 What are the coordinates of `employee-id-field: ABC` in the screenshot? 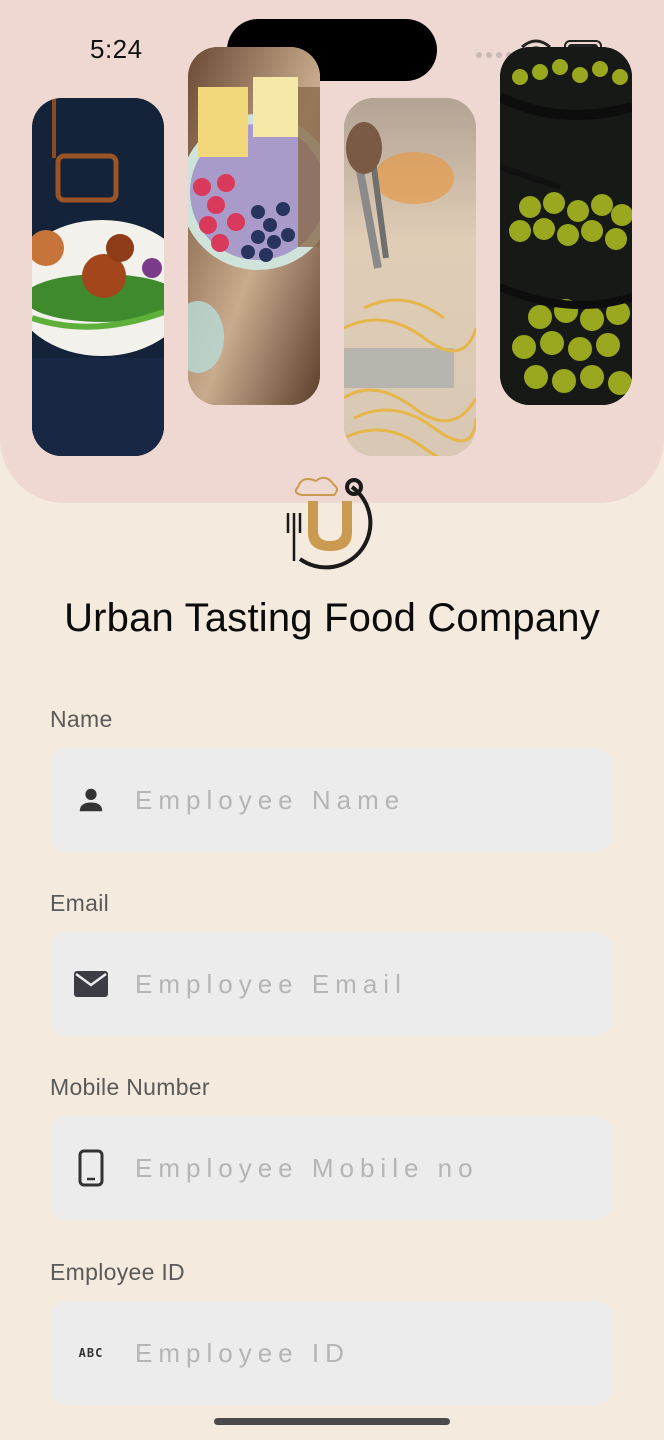 It's located at (331, 1353).